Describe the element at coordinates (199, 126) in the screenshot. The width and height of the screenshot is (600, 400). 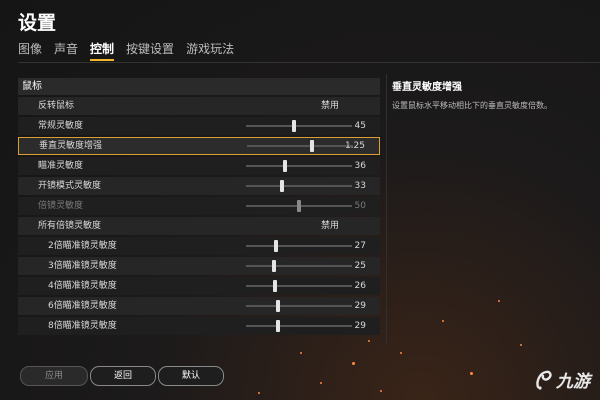
I see `setting-row: 常规灵敏度 45` at that location.